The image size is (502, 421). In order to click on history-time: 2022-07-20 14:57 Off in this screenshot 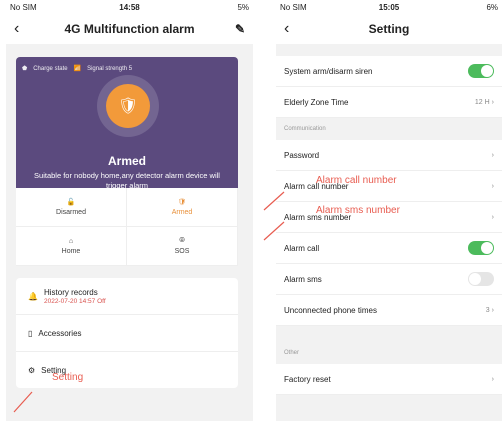, I will do `click(74, 301)`.